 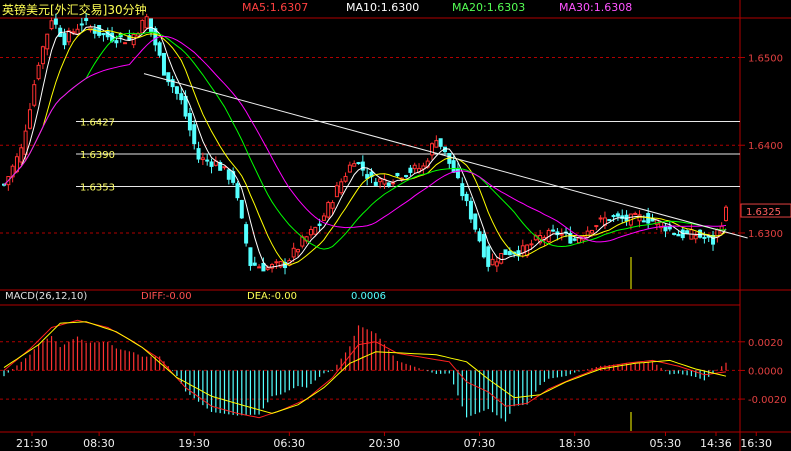 What do you see at coordinates (767, 400) in the screenshot?
I see `macd-tick-label: -0.0020` at bounding box center [767, 400].